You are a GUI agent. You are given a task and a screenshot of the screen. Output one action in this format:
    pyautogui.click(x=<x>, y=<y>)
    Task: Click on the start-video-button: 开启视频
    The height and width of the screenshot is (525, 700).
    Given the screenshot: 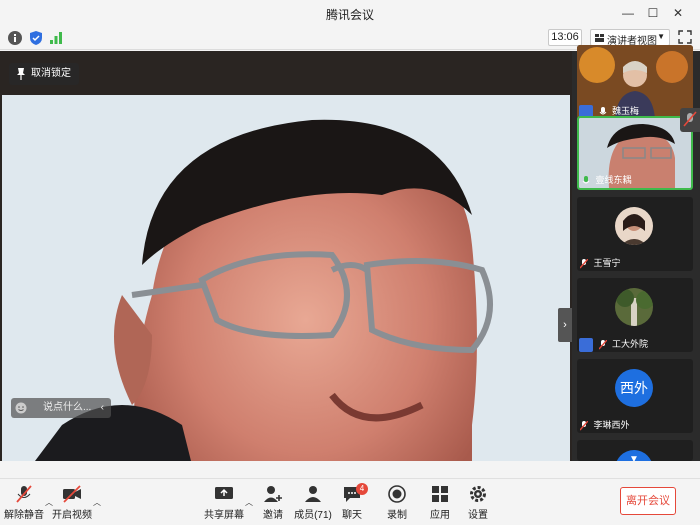 What is the action you would take?
    pyautogui.click(x=72, y=503)
    